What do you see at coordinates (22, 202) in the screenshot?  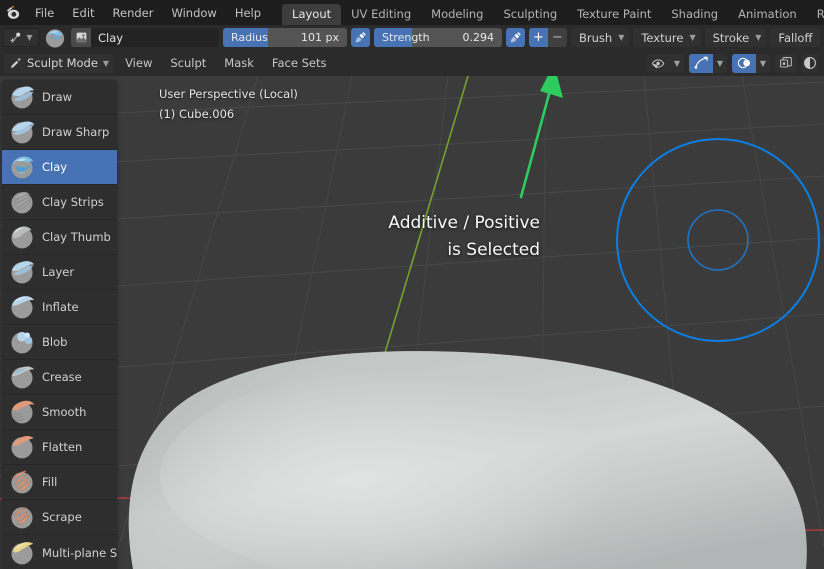 I see `brush-clay-strips-icon` at bounding box center [22, 202].